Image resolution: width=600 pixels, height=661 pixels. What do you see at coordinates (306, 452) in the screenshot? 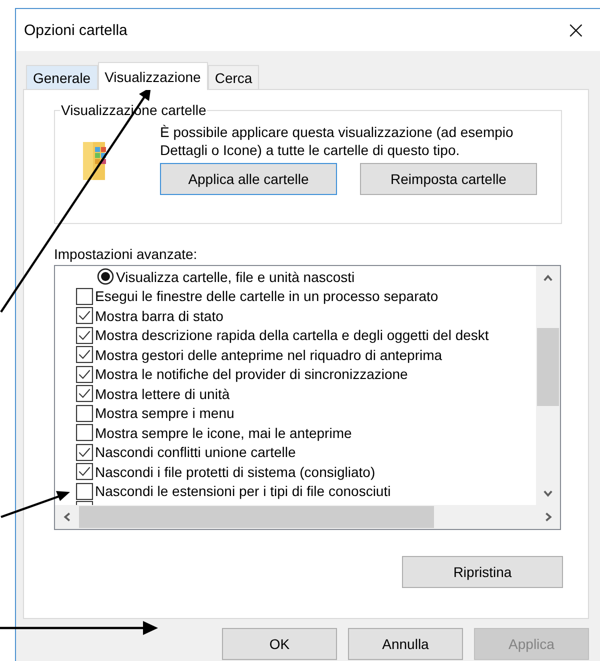
I see `setting-row: Nascondi conflitti unione cartelle` at bounding box center [306, 452].